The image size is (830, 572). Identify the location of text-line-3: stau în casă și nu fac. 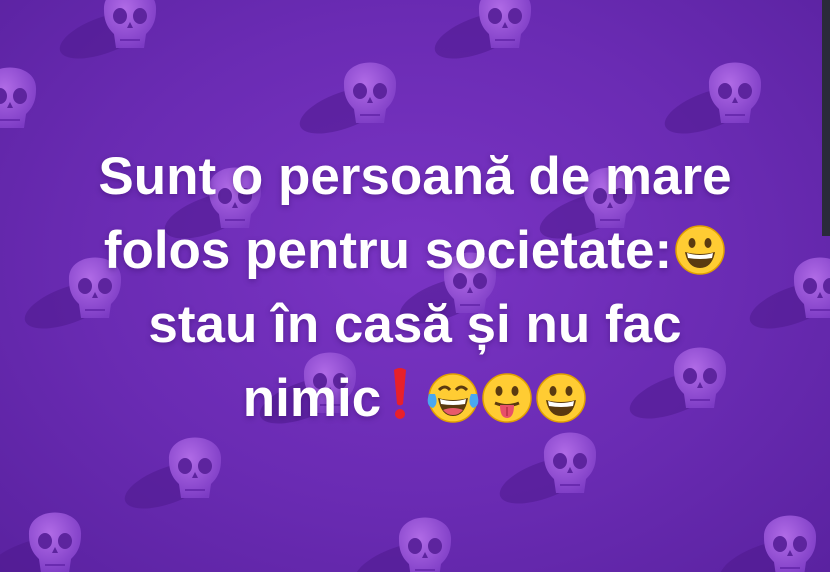
(415, 325).